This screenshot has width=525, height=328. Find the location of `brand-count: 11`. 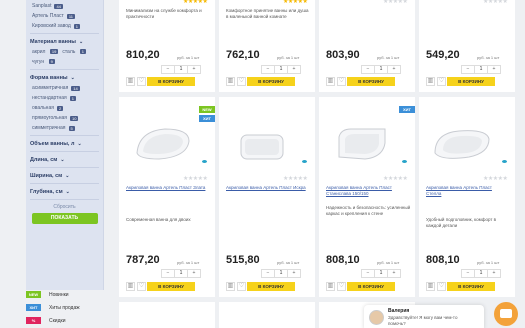

brand-count: 11 is located at coordinates (71, 16).